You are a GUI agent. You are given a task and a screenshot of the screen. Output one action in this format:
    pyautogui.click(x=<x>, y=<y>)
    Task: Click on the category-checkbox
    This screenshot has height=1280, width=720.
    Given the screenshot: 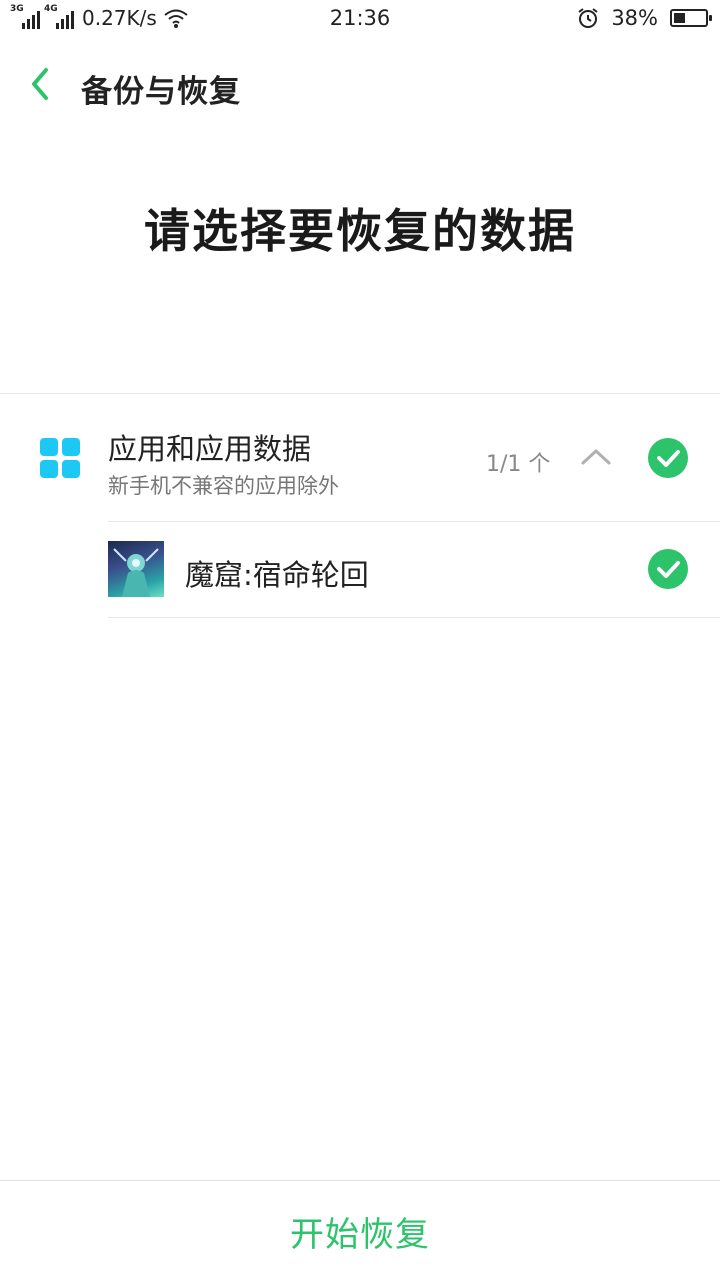 What is the action you would take?
    pyautogui.click(x=668, y=458)
    